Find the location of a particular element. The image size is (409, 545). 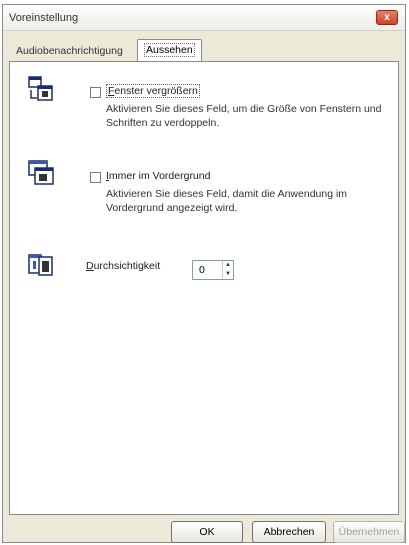

transparency-value: 0 is located at coordinates (202, 270).